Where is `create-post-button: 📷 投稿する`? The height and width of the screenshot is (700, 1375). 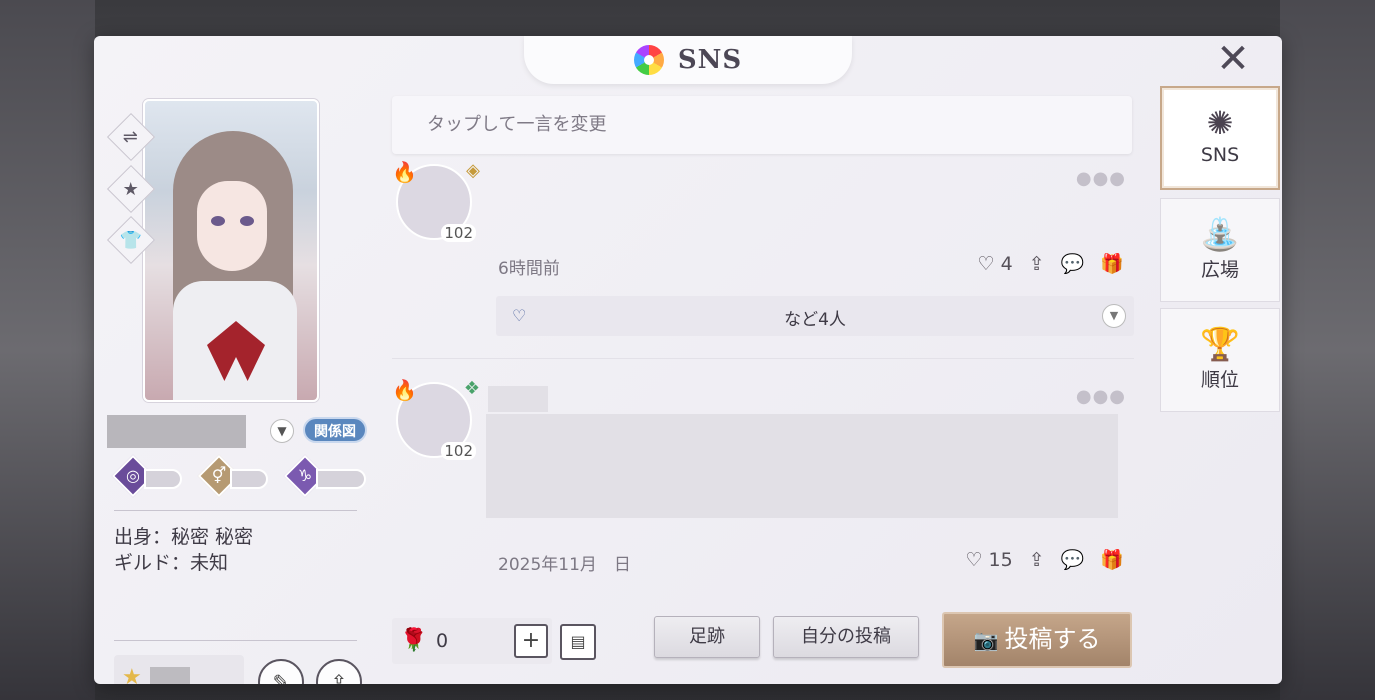 create-post-button: 📷 投稿する is located at coordinates (1037, 640).